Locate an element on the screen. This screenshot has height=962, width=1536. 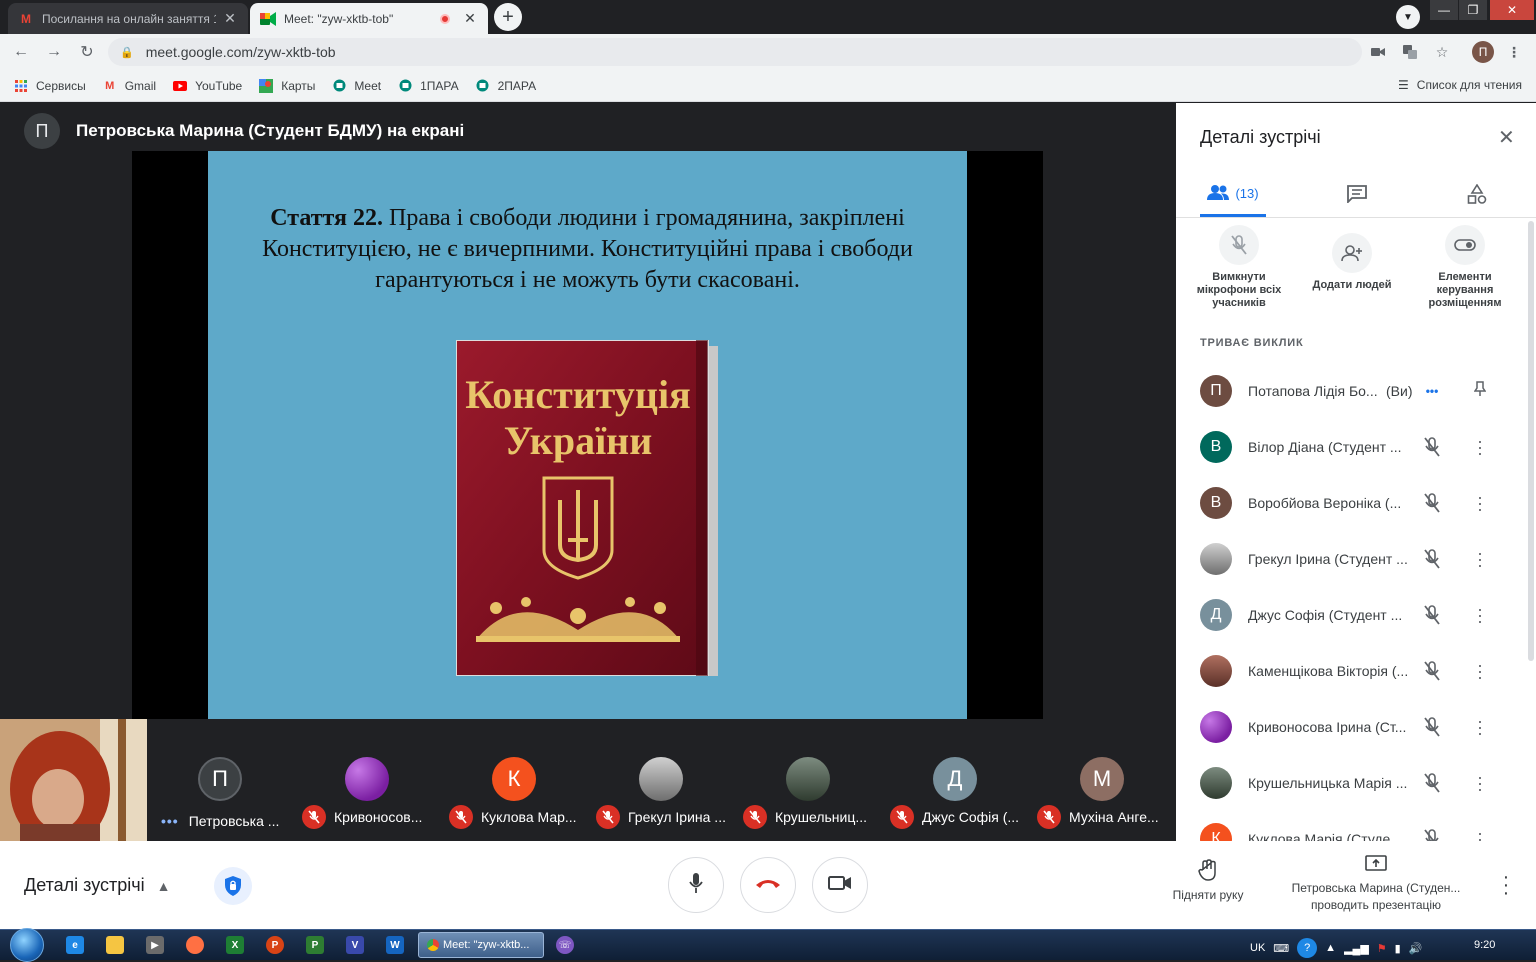
bookmark-1para: 1ПАРА is located at coordinates (428, 86).